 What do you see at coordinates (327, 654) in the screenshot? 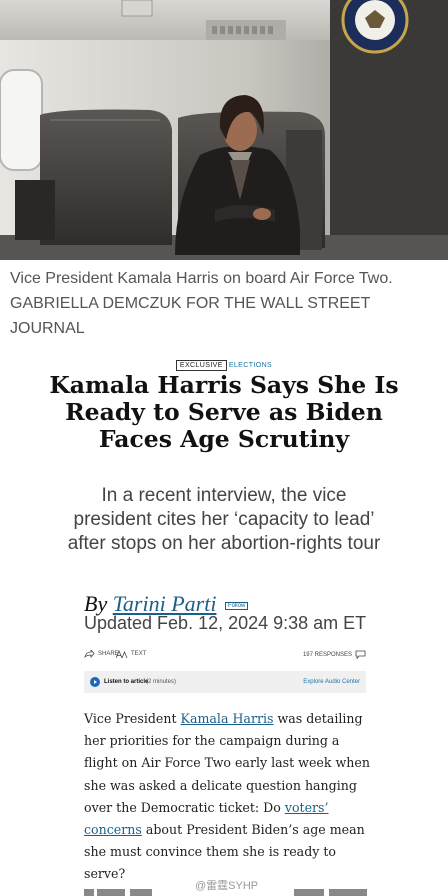
I see `responses-count: 197 RESPONSES` at bounding box center [327, 654].